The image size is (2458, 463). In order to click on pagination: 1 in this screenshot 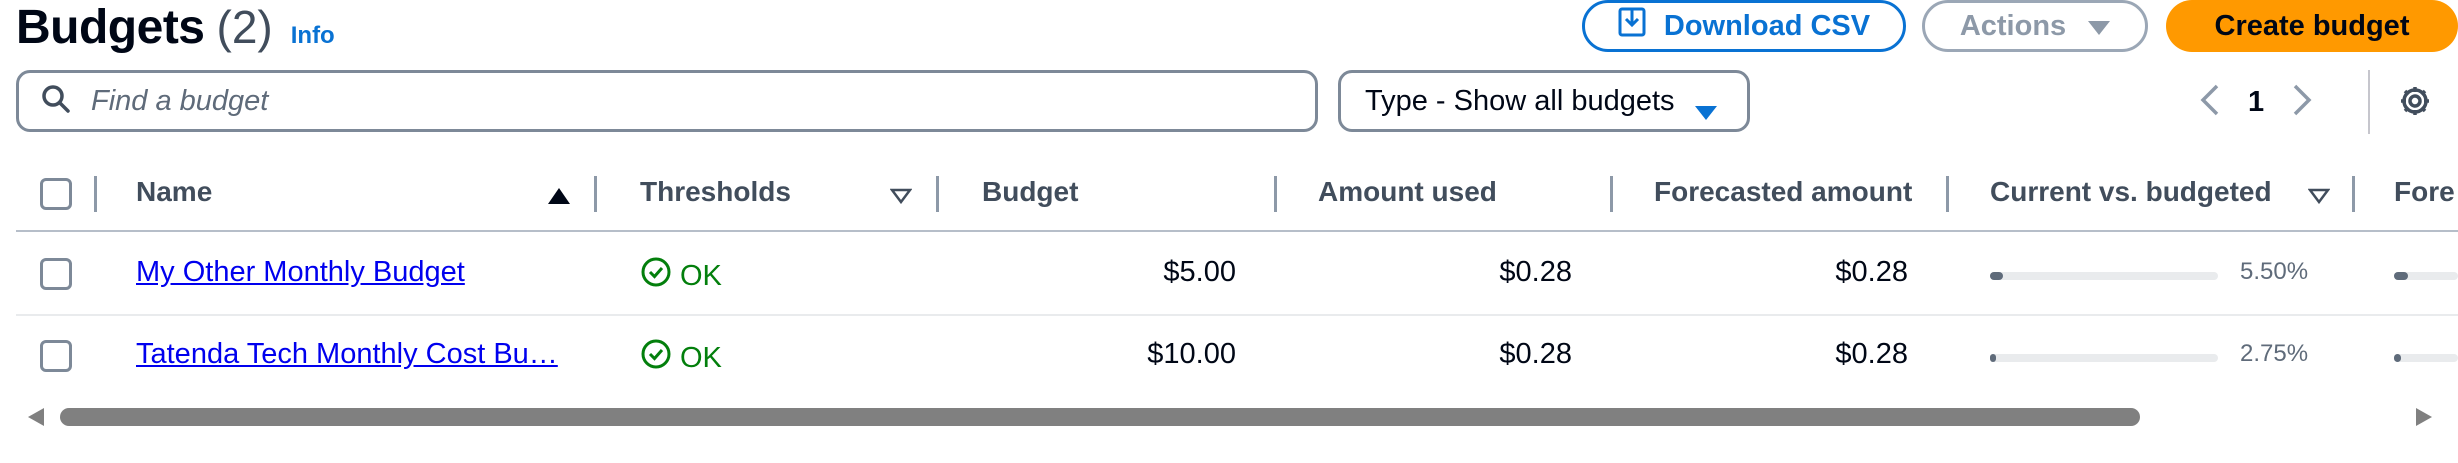, I will do `click(2256, 102)`.